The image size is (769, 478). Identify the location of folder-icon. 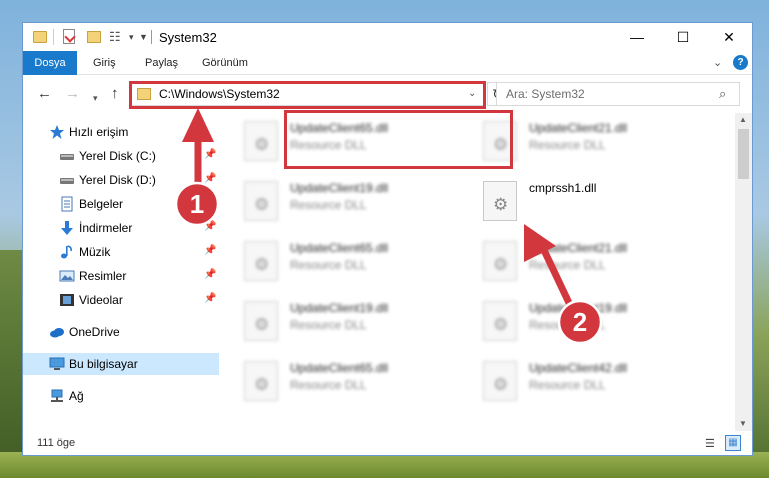
(40, 37).